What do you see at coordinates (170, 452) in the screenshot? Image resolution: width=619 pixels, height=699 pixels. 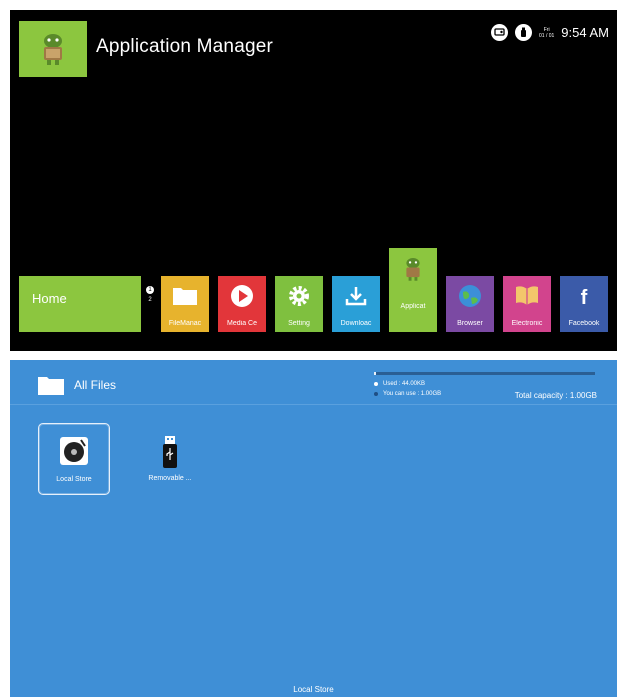 I see `usb-drive-icon` at bounding box center [170, 452].